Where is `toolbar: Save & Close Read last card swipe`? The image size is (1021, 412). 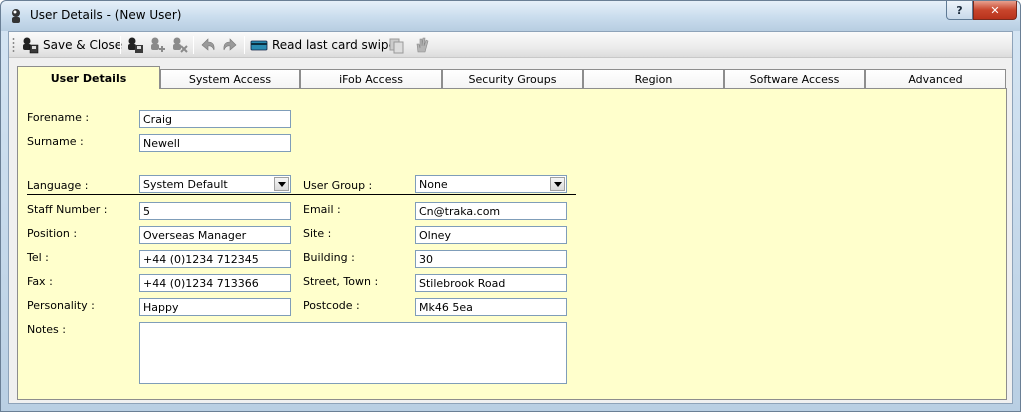 toolbar: Save & Close Read last card swipe is located at coordinates (510, 45).